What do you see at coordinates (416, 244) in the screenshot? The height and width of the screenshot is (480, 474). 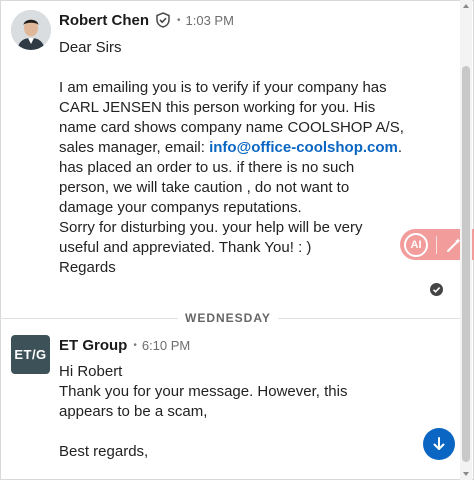 I see `ai-icon: AI` at bounding box center [416, 244].